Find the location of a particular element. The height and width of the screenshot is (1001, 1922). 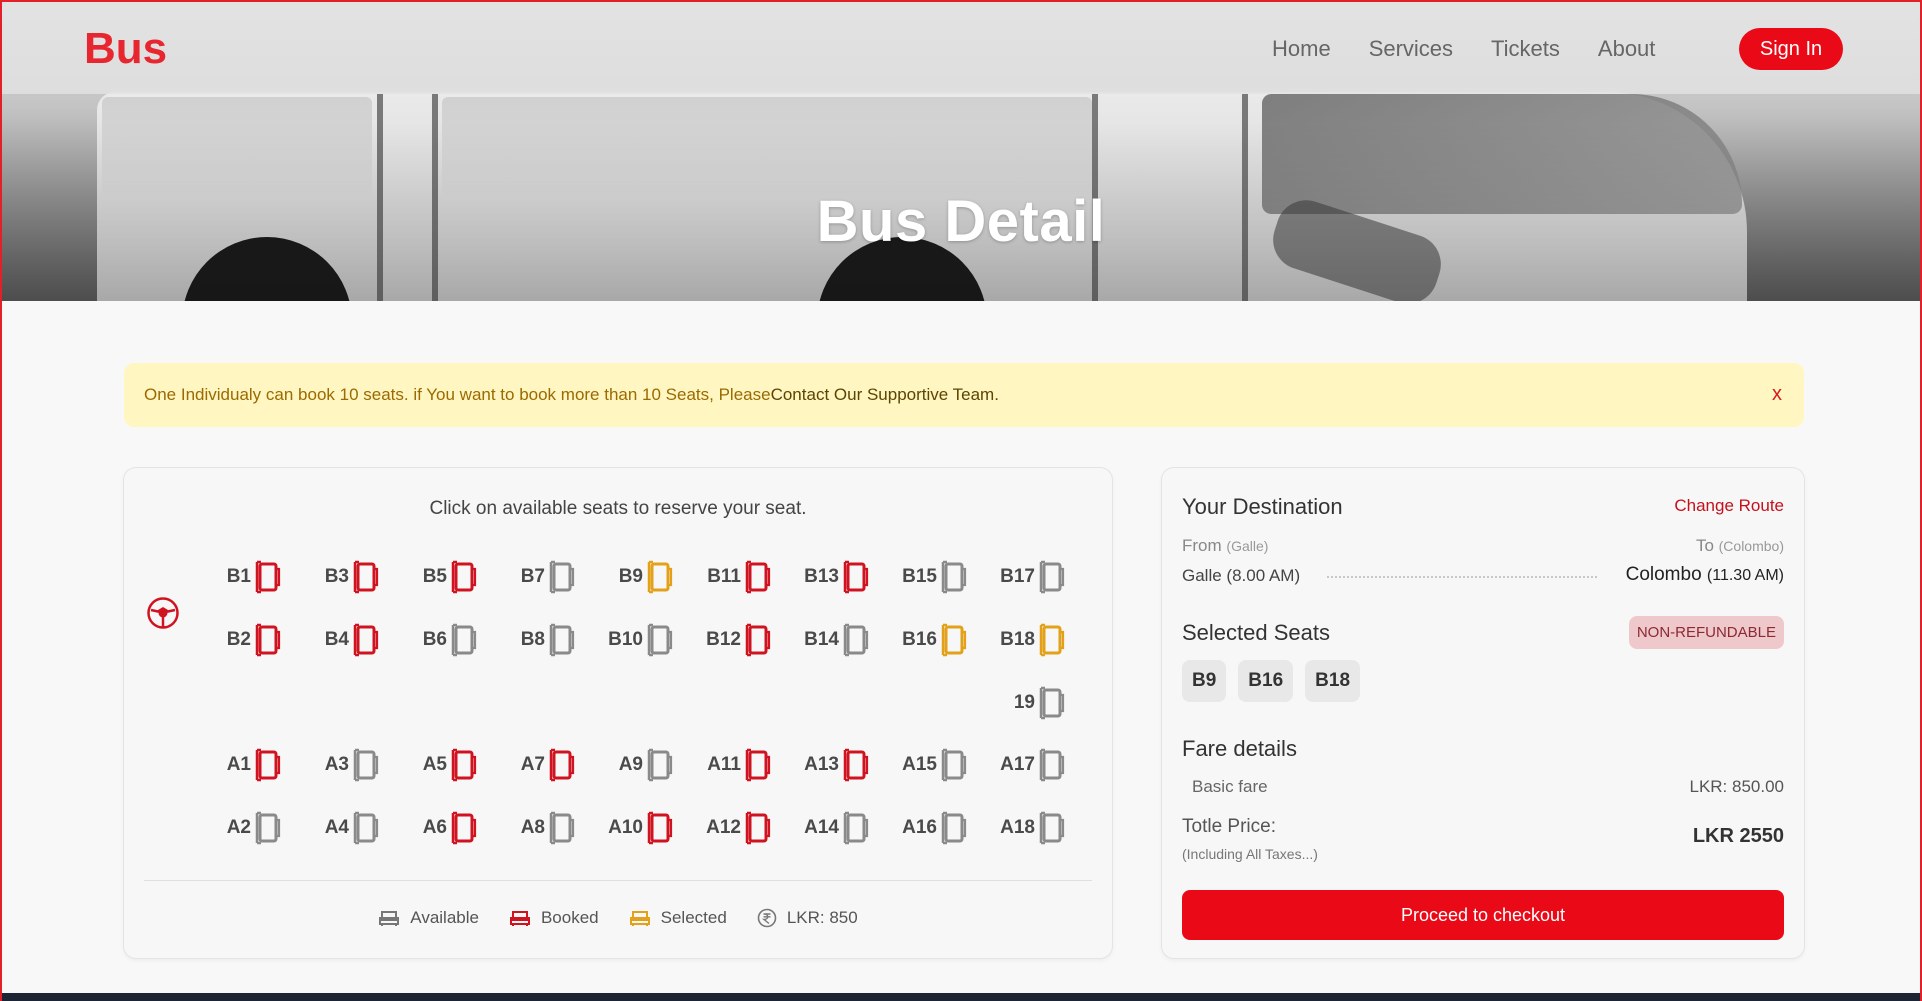

seat-a8: A8 is located at coordinates (548, 828).